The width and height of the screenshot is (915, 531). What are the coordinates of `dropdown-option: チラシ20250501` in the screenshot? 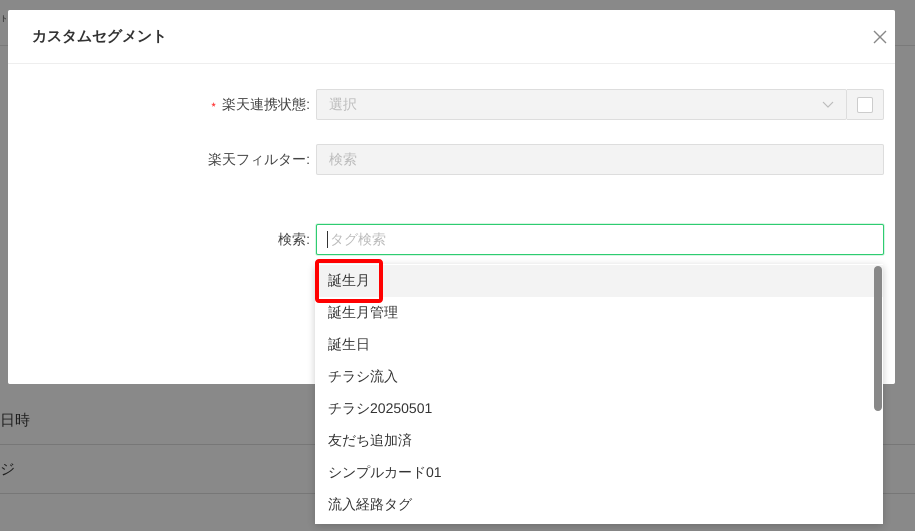 It's located at (599, 409).